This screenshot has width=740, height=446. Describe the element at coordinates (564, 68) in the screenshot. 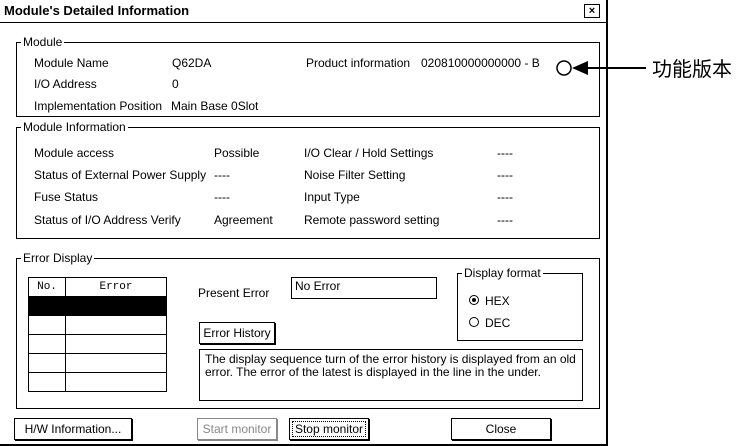

I see `callout-circle` at that location.